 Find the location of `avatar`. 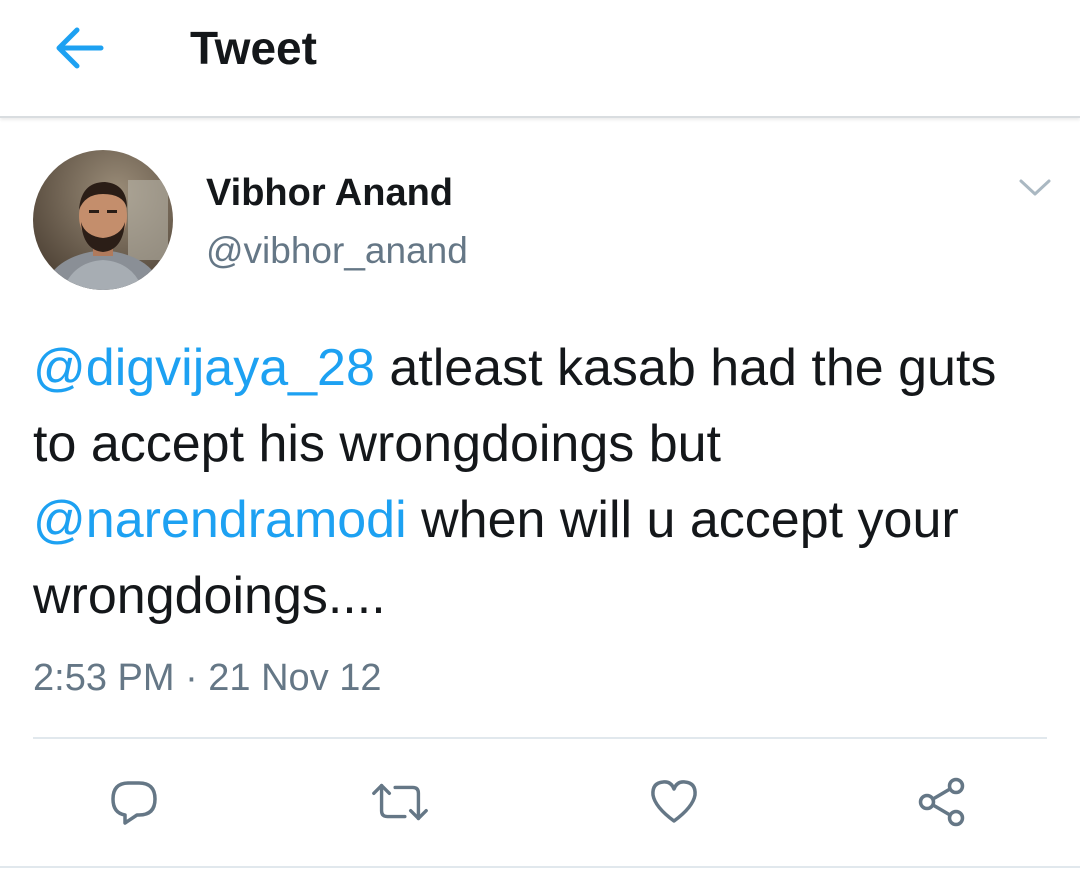

avatar is located at coordinates (103, 220).